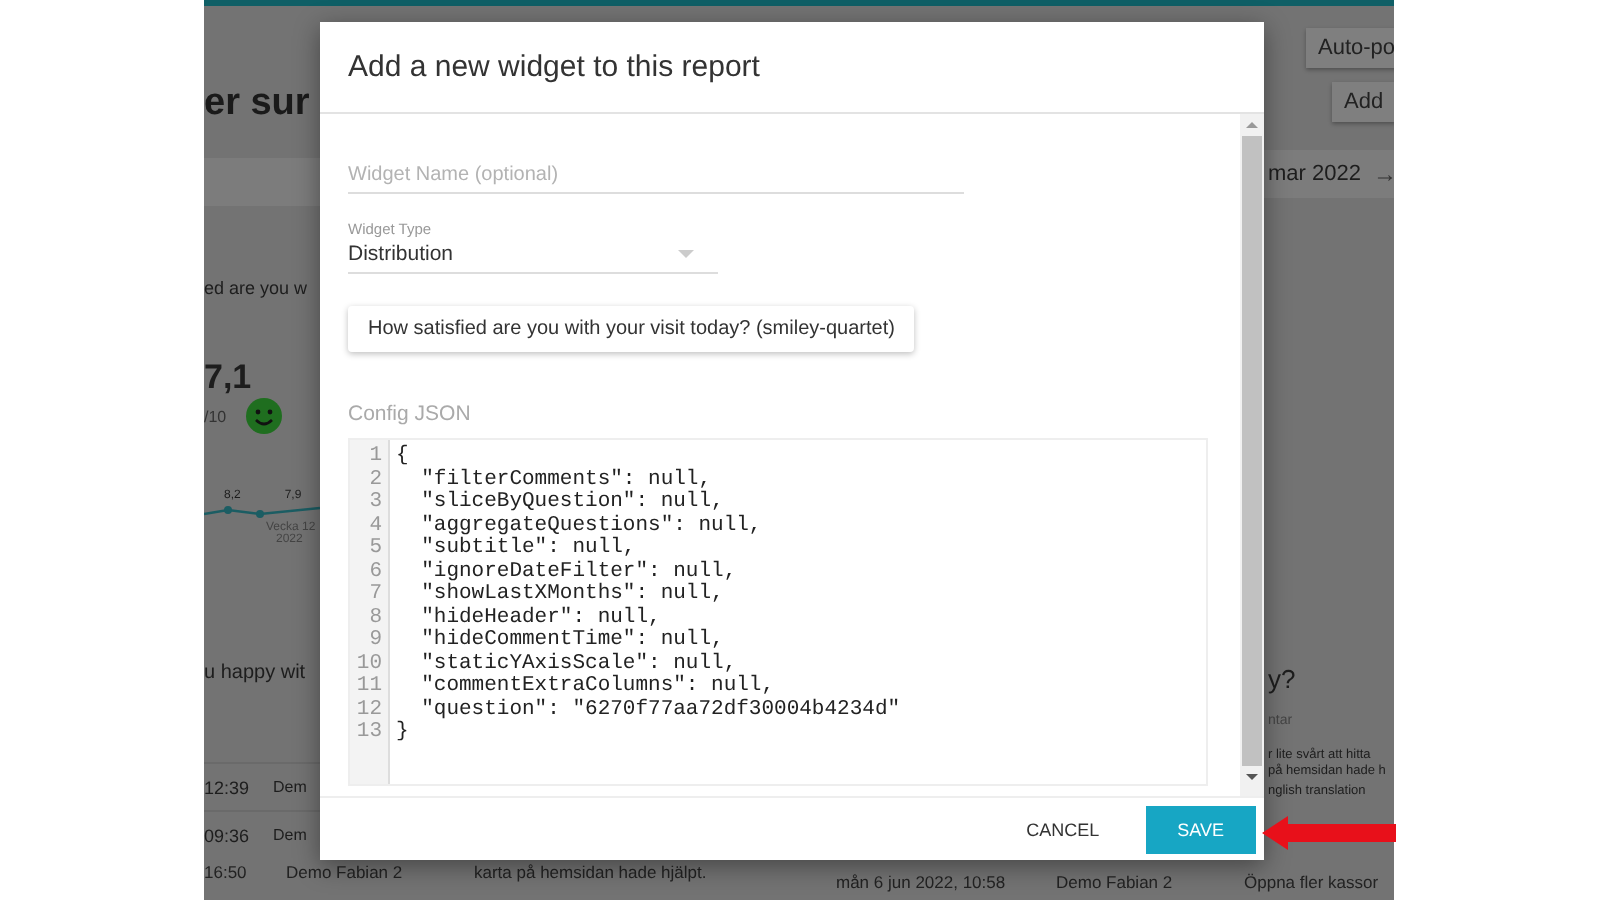 This screenshot has width=1600, height=900. I want to click on toolbar-button: Add, so click(1363, 102).